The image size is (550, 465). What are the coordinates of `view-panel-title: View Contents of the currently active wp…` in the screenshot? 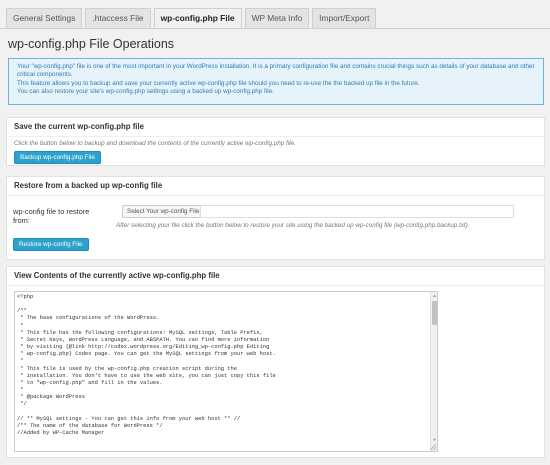 It's located at (275, 276).